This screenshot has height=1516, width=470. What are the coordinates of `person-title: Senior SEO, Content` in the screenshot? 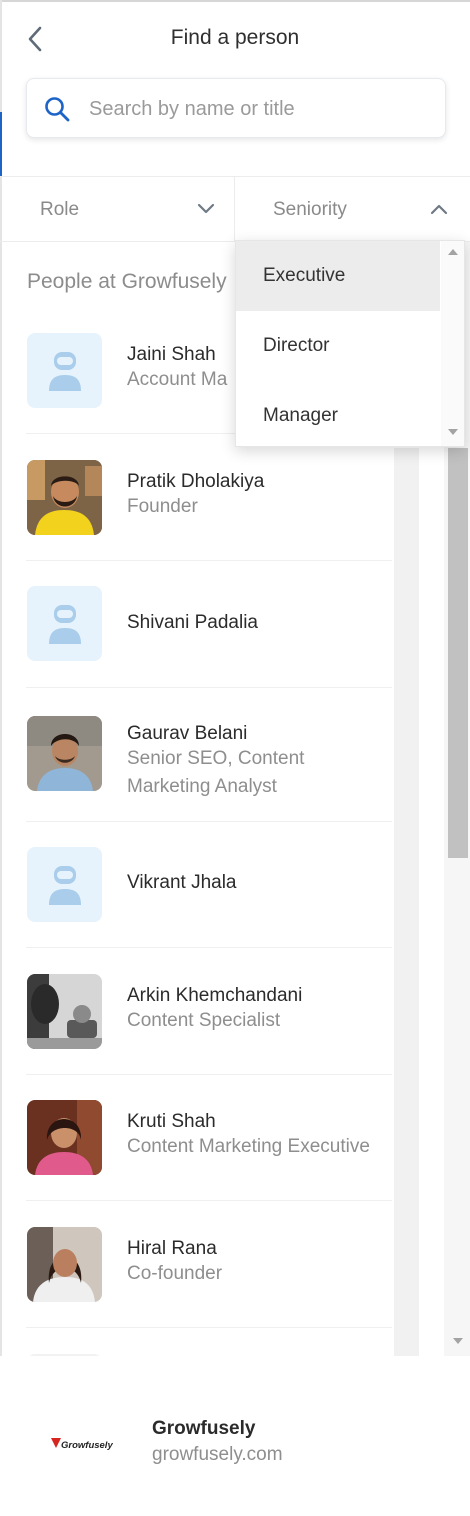 It's located at (216, 758).